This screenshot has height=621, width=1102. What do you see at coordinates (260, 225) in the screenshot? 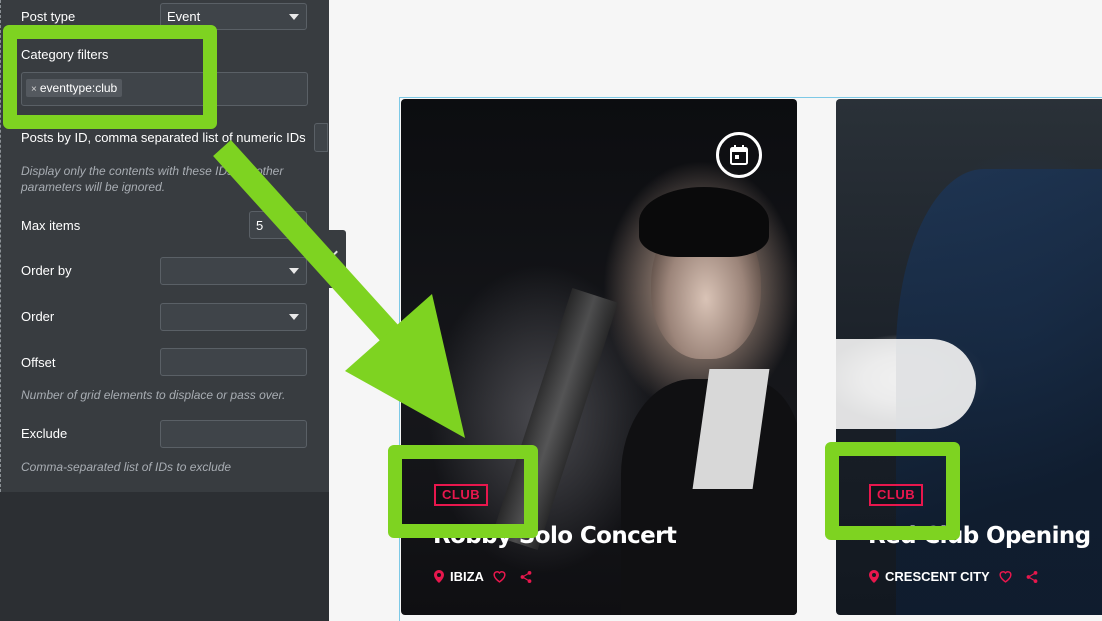
I see `max-items-value: 5` at bounding box center [260, 225].